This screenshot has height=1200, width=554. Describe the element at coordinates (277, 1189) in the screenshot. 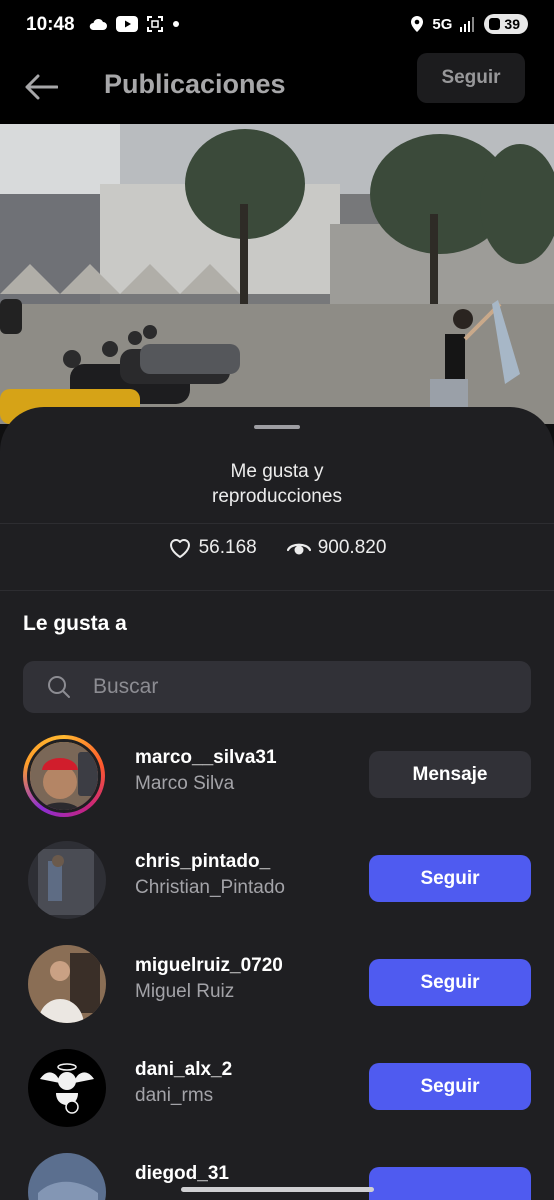

I see `home-indicator` at that location.